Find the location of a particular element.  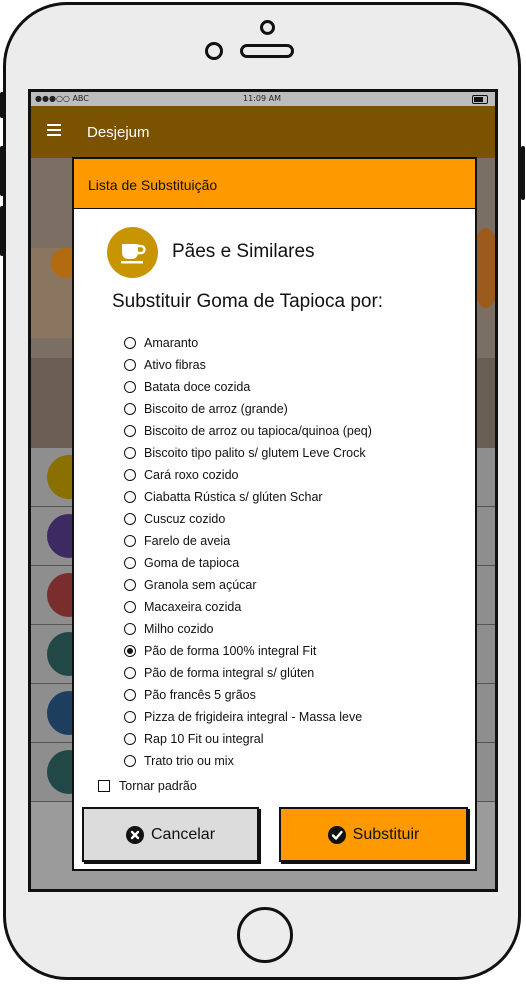

status-bar: ●●●○○ ABC 11:09 AM is located at coordinates (263, 99).